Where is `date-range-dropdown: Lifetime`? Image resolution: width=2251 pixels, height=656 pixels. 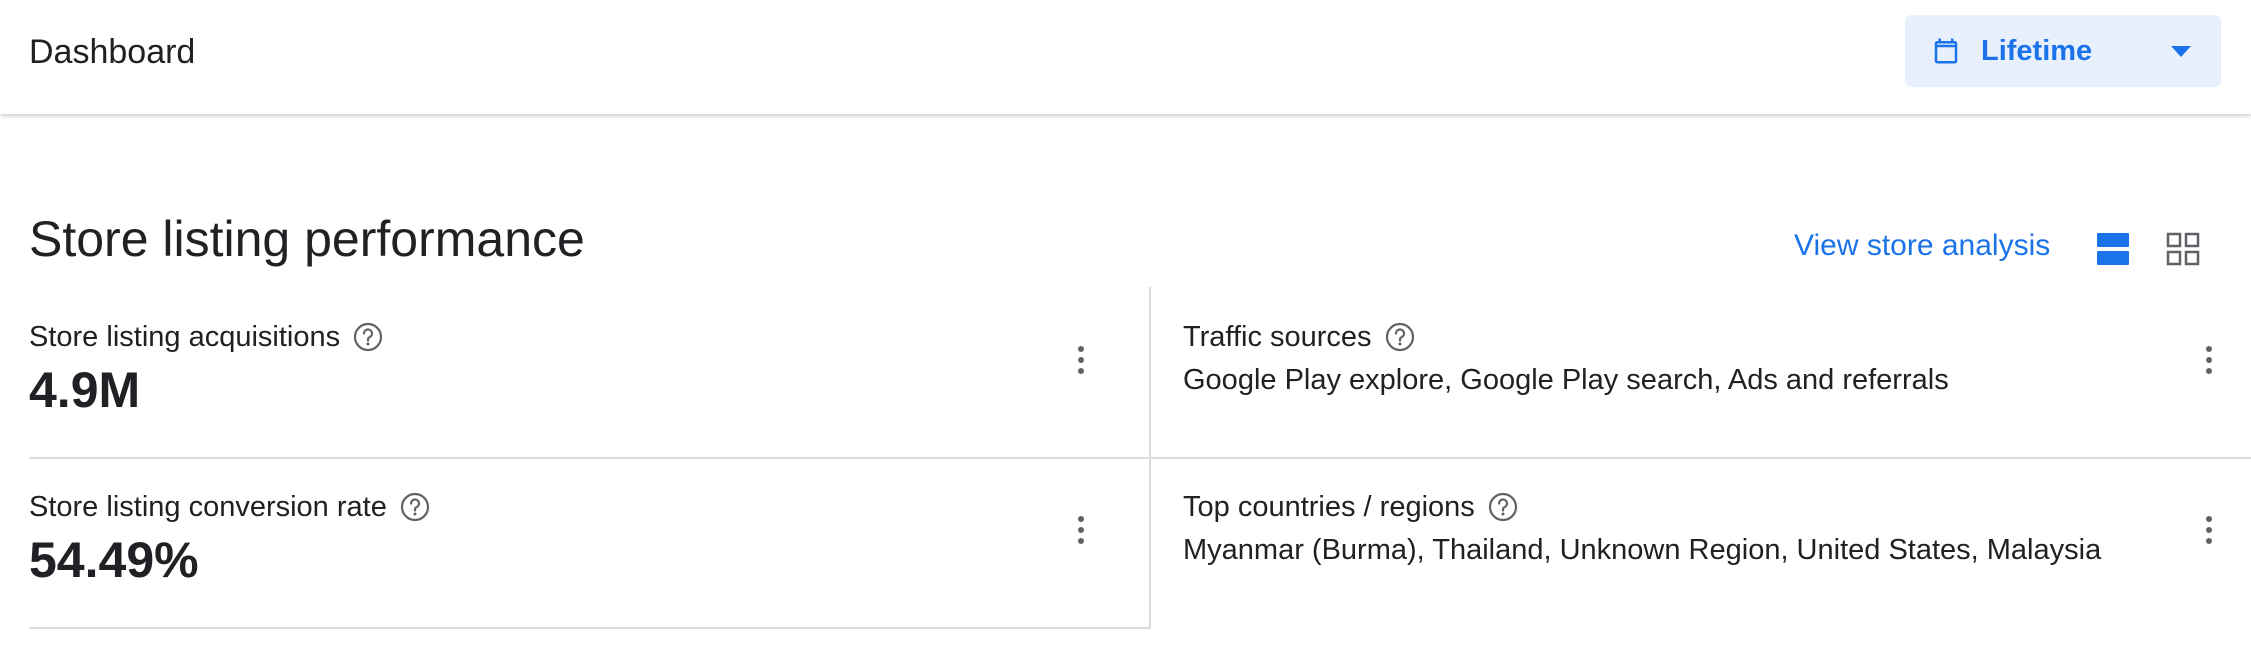
date-range-dropdown: Lifetime is located at coordinates (2063, 51).